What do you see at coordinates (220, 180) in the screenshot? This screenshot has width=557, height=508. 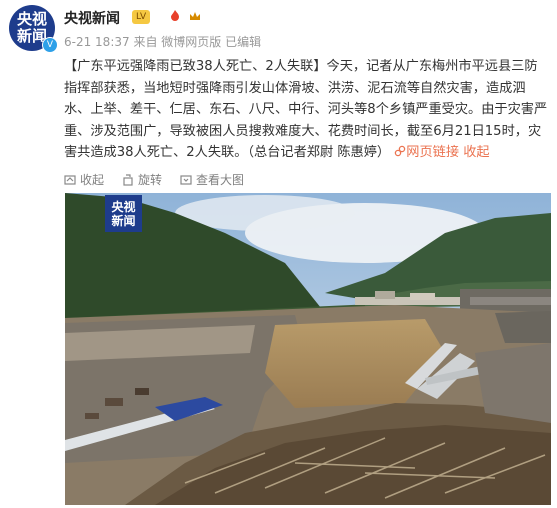 I see `view-large-label: 查看大图` at bounding box center [220, 180].